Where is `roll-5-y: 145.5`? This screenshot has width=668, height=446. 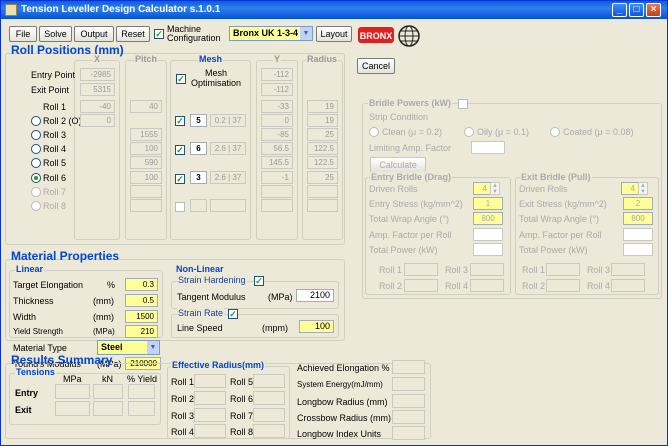 roll-5-y: 145.5 is located at coordinates (277, 162).